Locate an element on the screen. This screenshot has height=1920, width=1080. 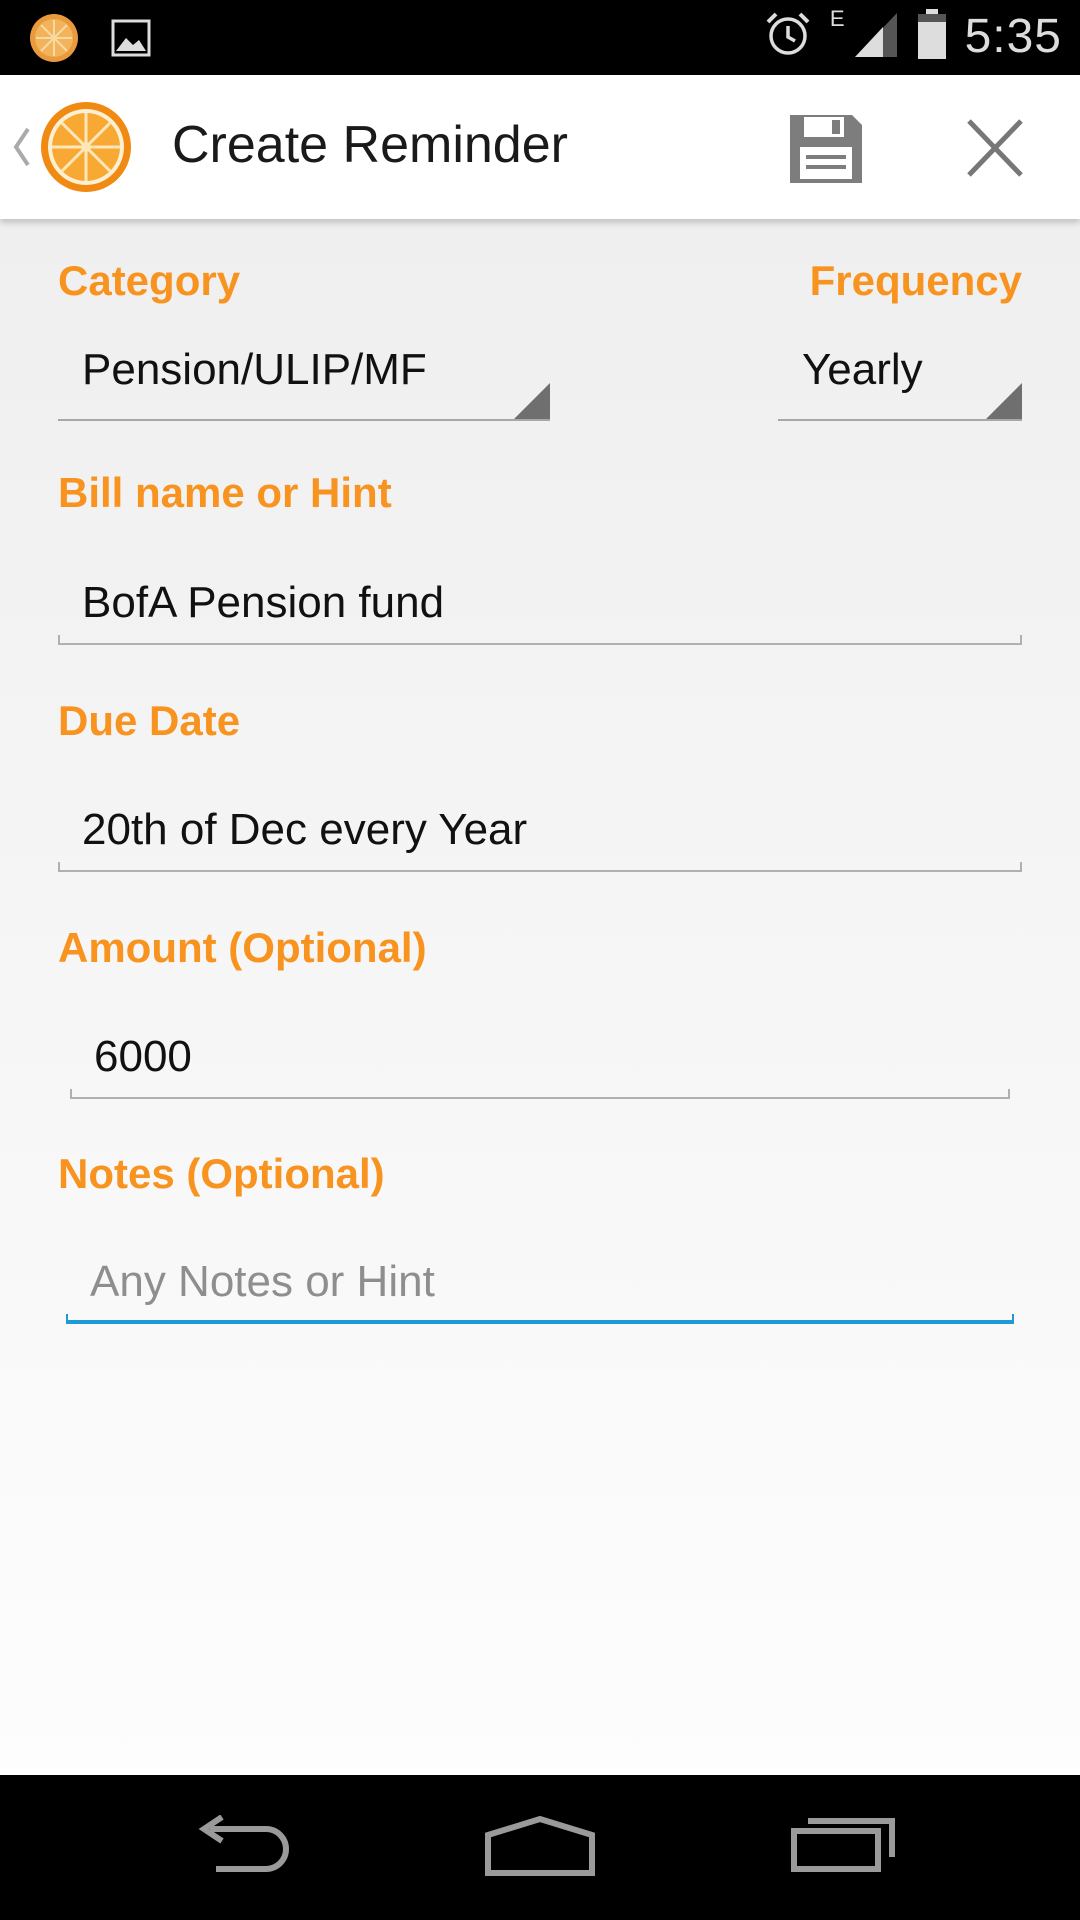
image-notification-icon is located at coordinates (131, 40).